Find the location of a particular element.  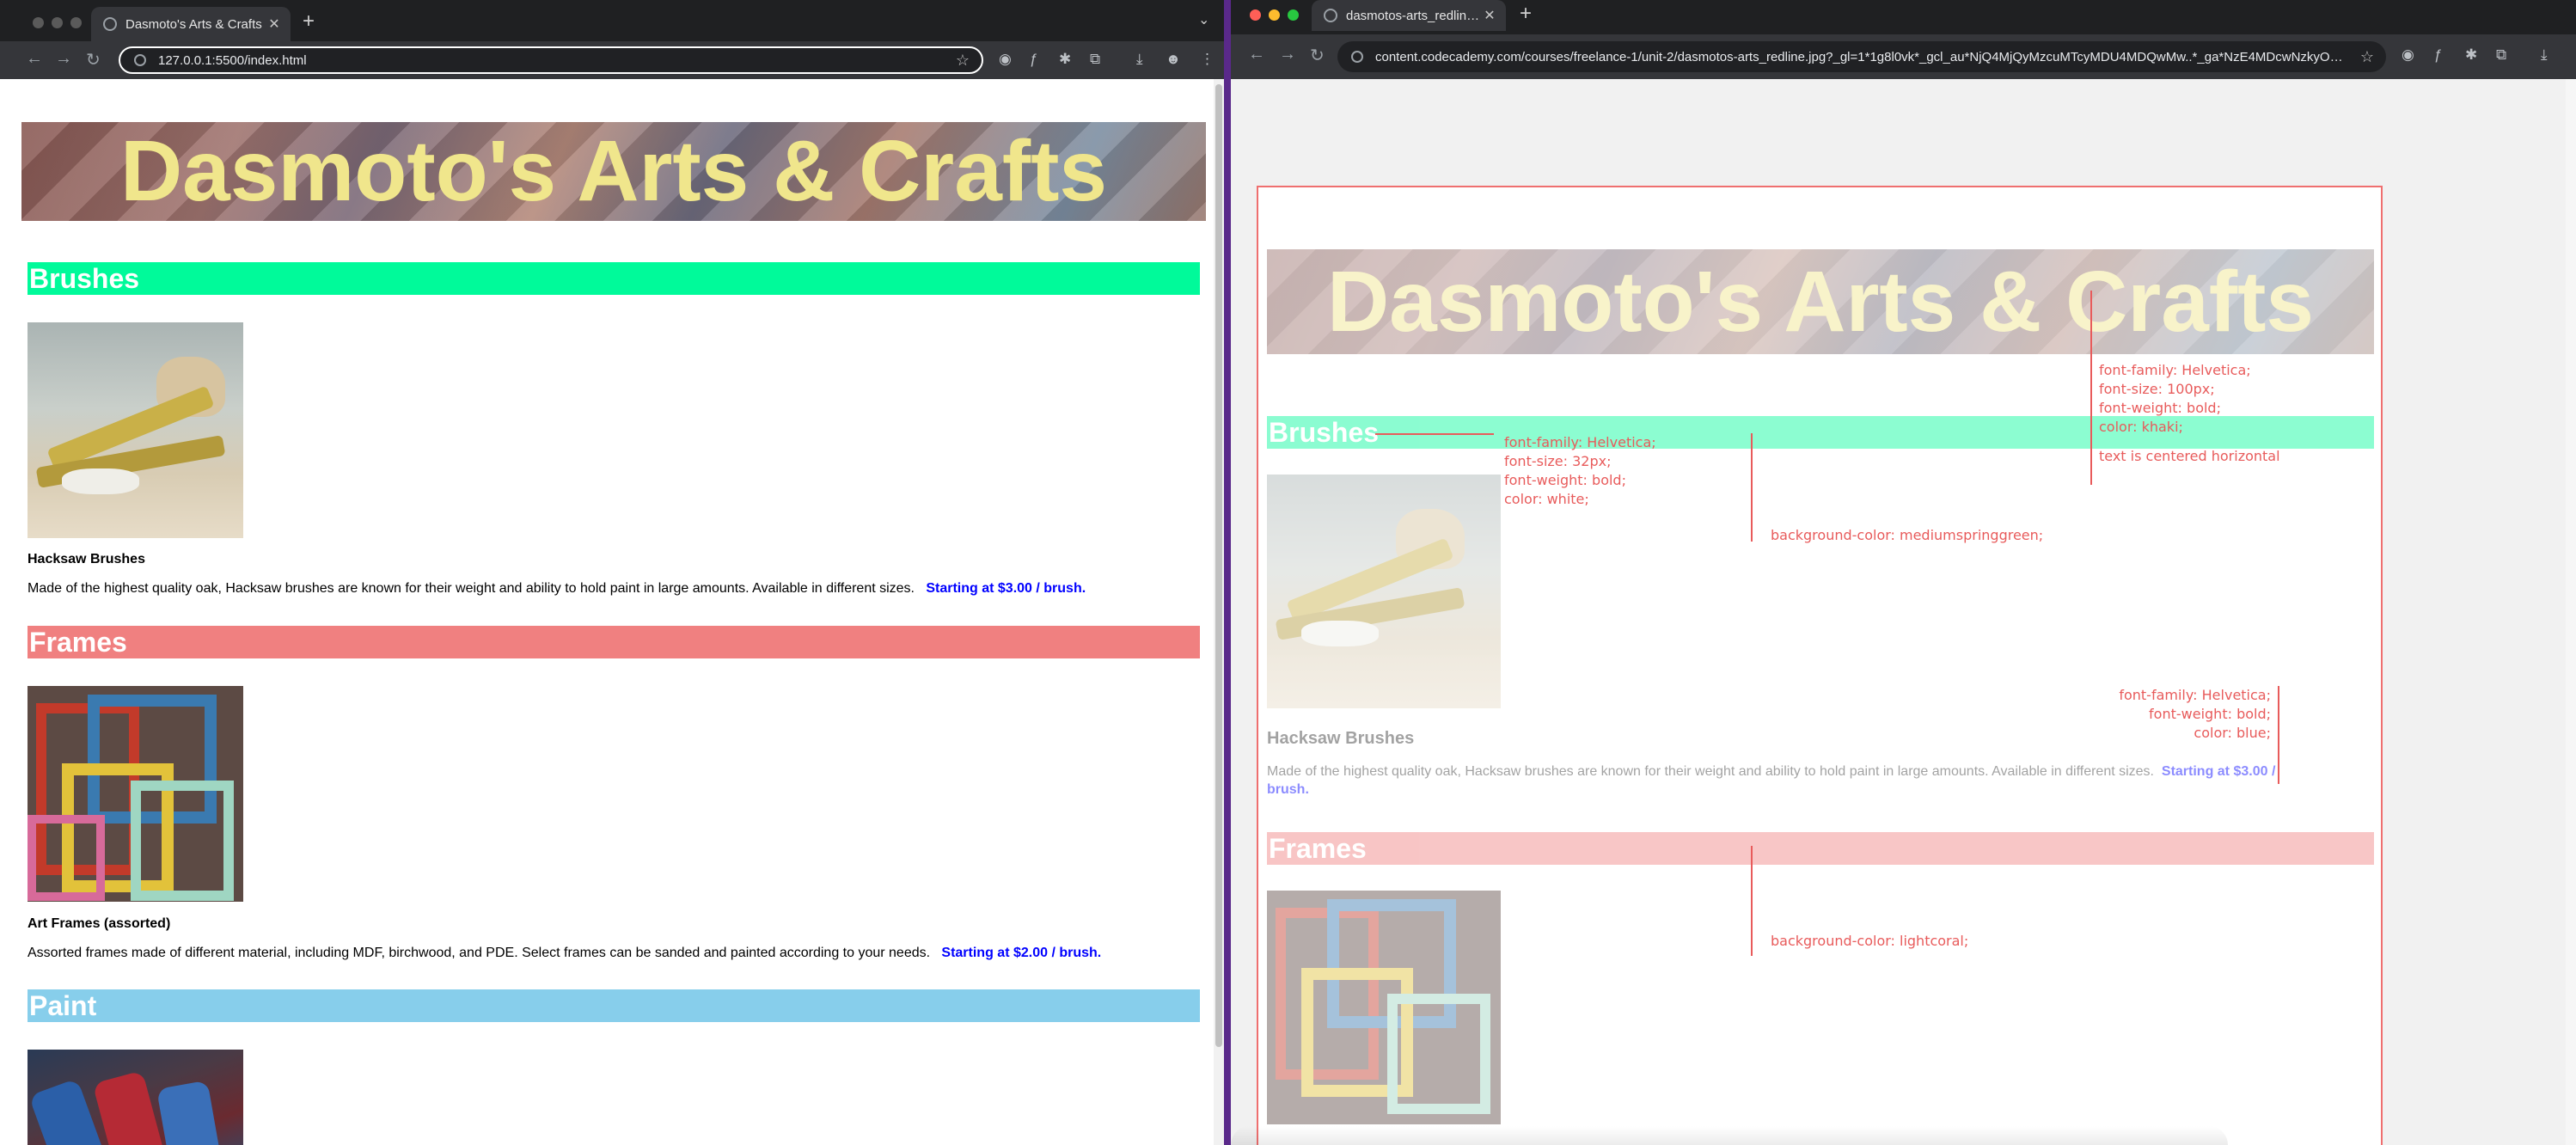

mock-heading-frames: Frames is located at coordinates (1820, 848).